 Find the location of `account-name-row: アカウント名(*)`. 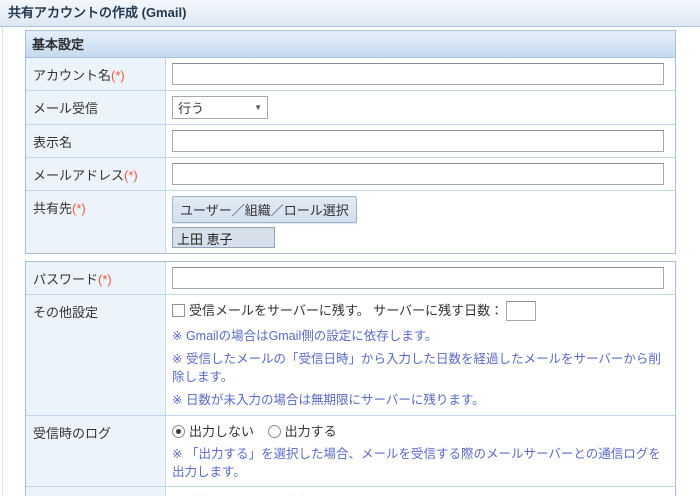

account-name-row: アカウント名(*) is located at coordinates (350, 74).